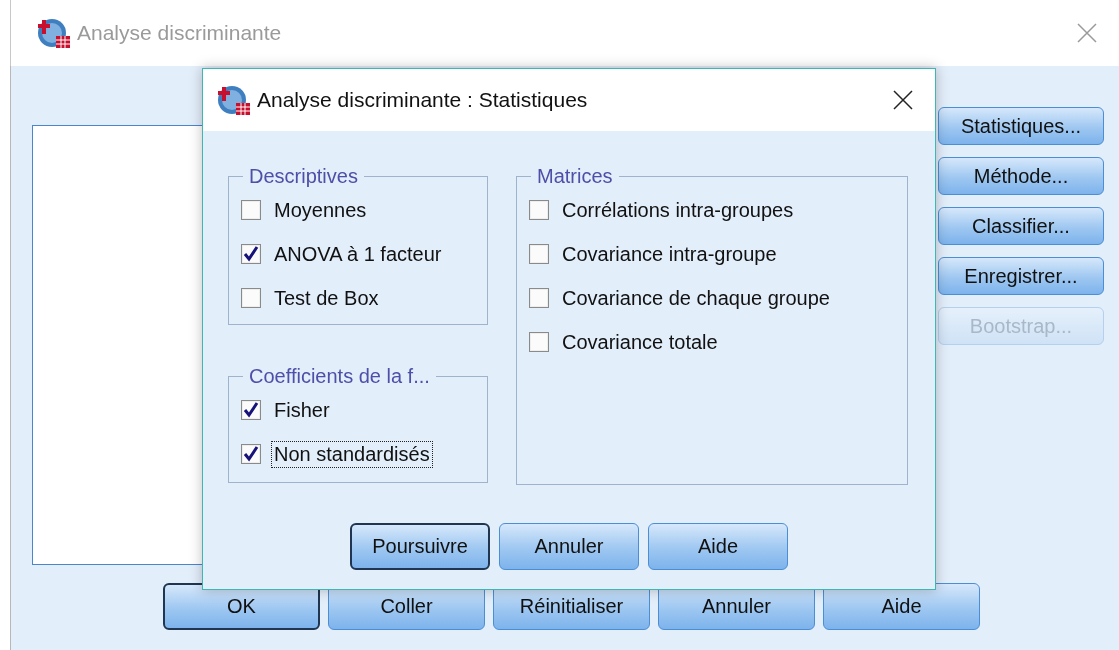  What do you see at coordinates (352, 454) in the screenshot?
I see `checkbox-label: Non standardisés` at bounding box center [352, 454].